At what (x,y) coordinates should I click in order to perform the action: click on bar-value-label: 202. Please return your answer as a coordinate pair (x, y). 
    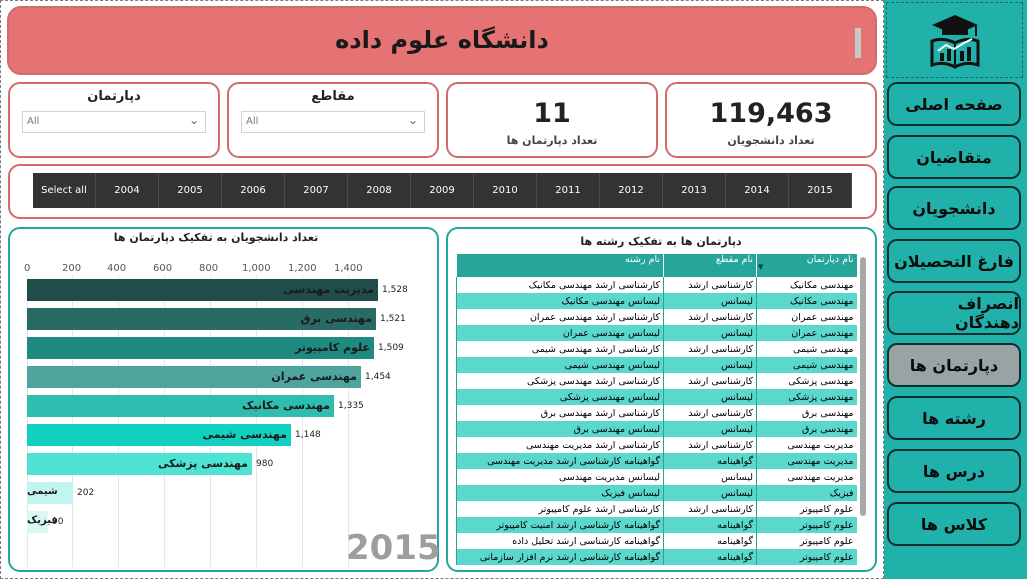
    Looking at the image, I should click on (86, 493).